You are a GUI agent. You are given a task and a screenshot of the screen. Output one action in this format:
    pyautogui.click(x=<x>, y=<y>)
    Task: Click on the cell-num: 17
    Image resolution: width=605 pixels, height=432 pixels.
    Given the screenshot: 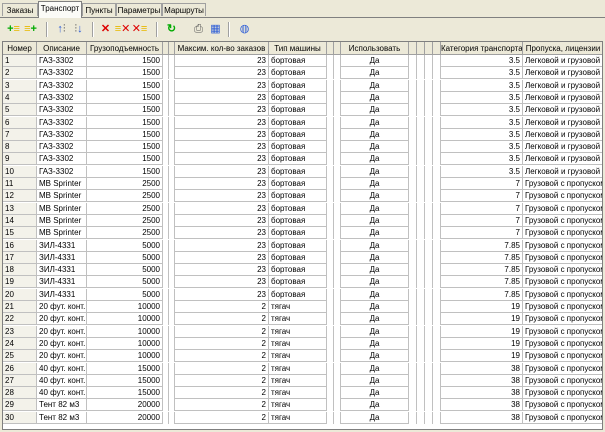 What is the action you would take?
    pyautogui.click(x=20, y=257)
    